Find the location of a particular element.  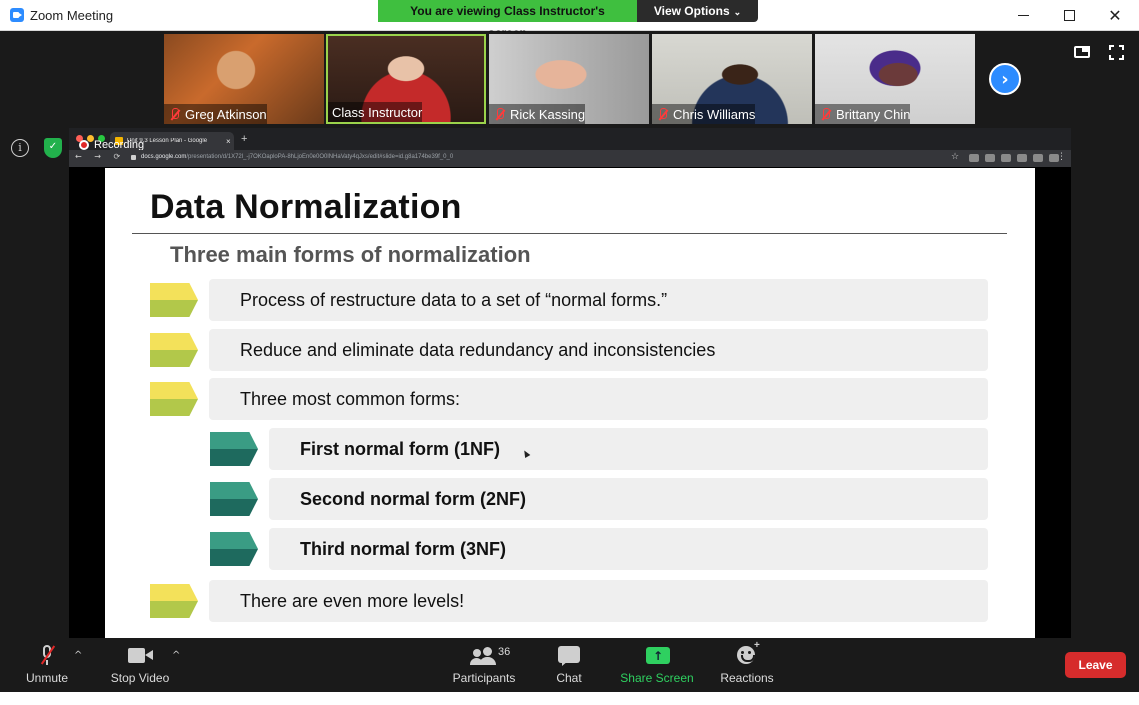

stop-video-button: Stop Video ^ is located at coordinates (142, 665).